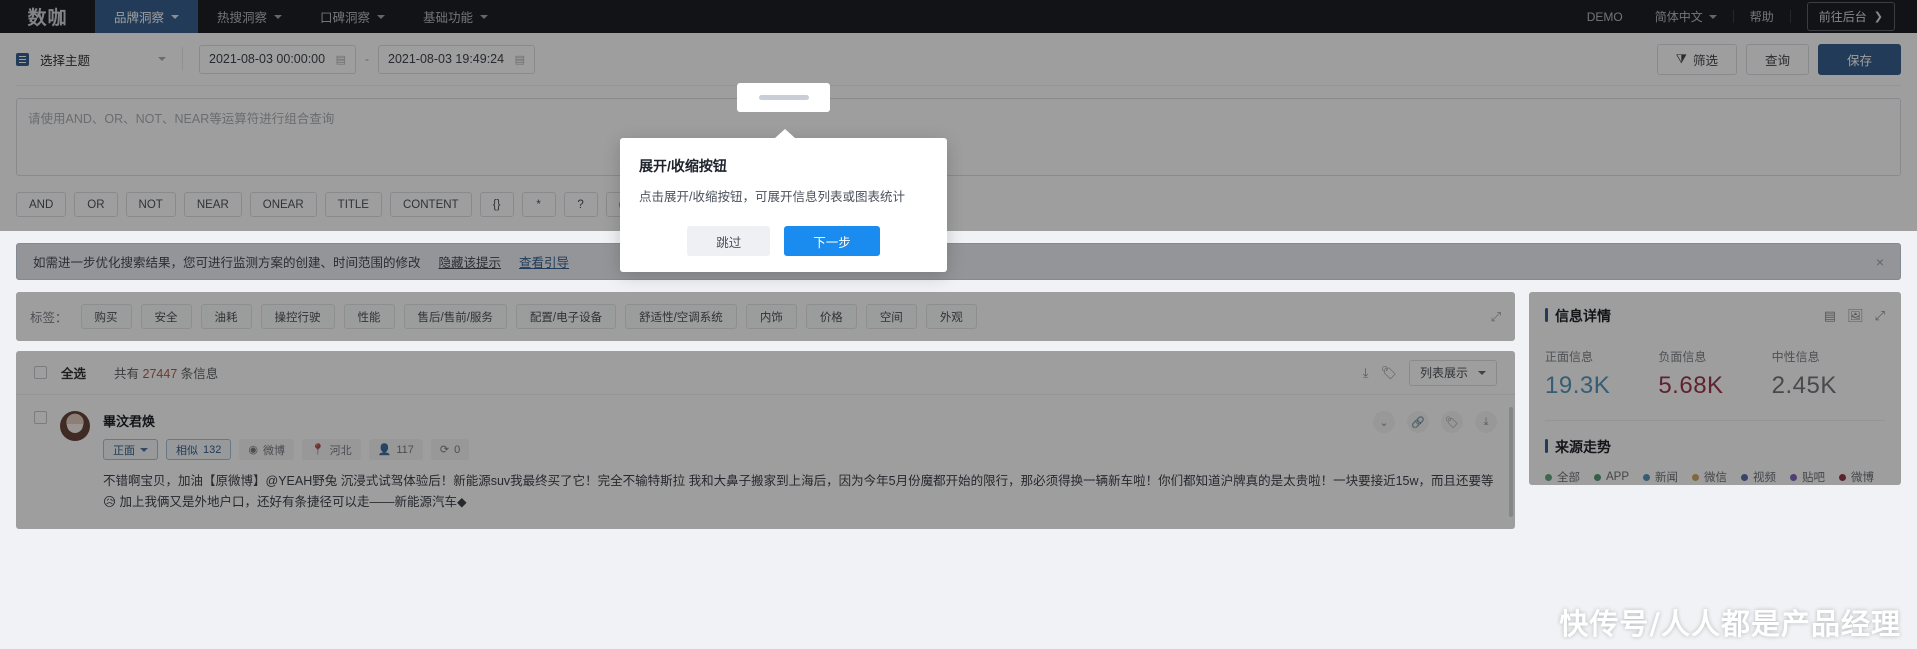  I want to click on select-all-checkbox, so click(40, 372).